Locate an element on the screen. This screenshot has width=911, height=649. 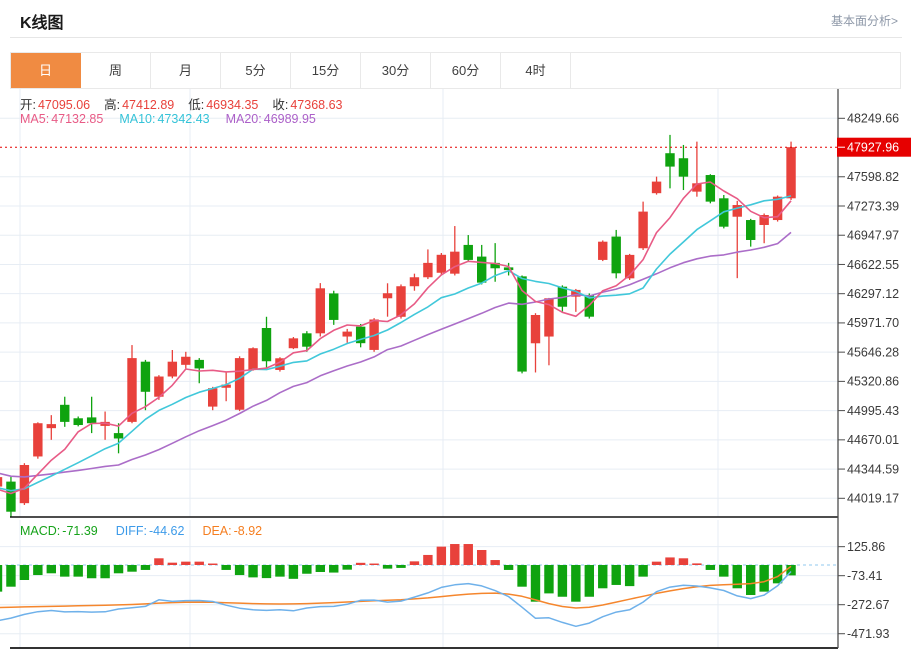
page-title: K线图 is located at coordinates (42, 23).